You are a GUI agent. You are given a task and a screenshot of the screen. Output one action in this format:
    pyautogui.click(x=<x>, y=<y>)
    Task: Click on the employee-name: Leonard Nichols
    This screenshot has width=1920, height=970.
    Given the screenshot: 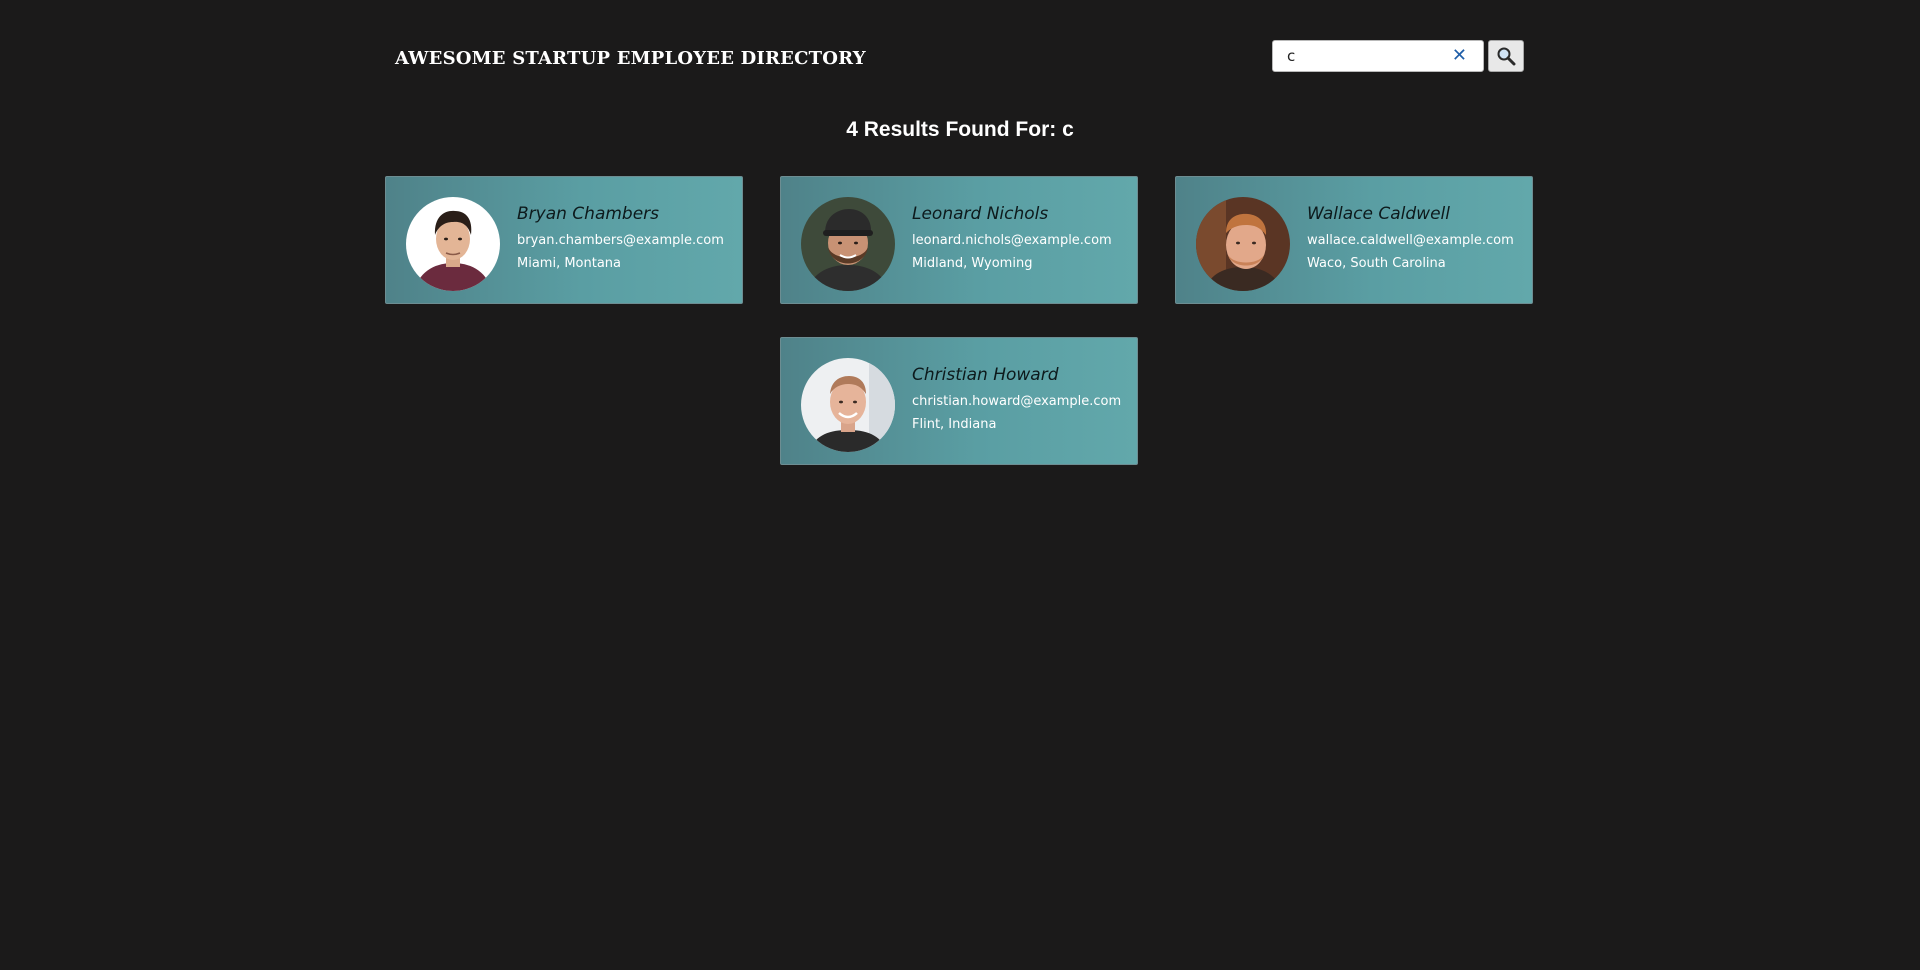 What is the action you would take?
    pyautogui.click(x=980, y=214)
    